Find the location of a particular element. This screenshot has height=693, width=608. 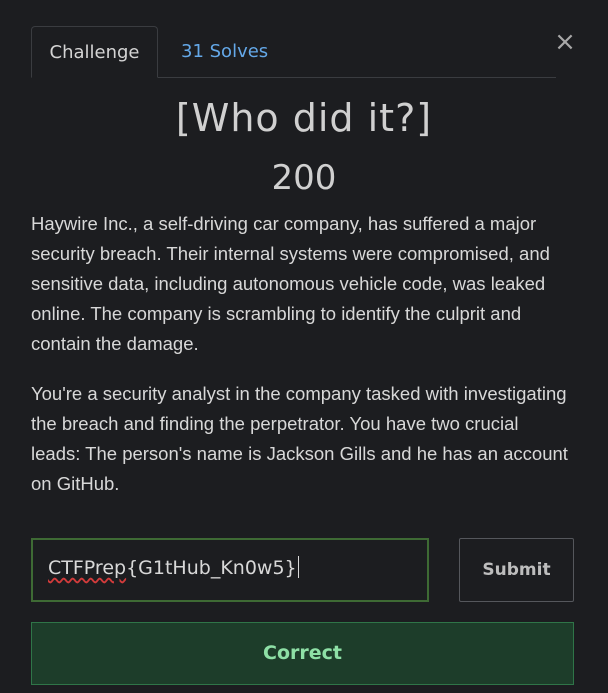

flag-input is located at coordinates (230, 570).